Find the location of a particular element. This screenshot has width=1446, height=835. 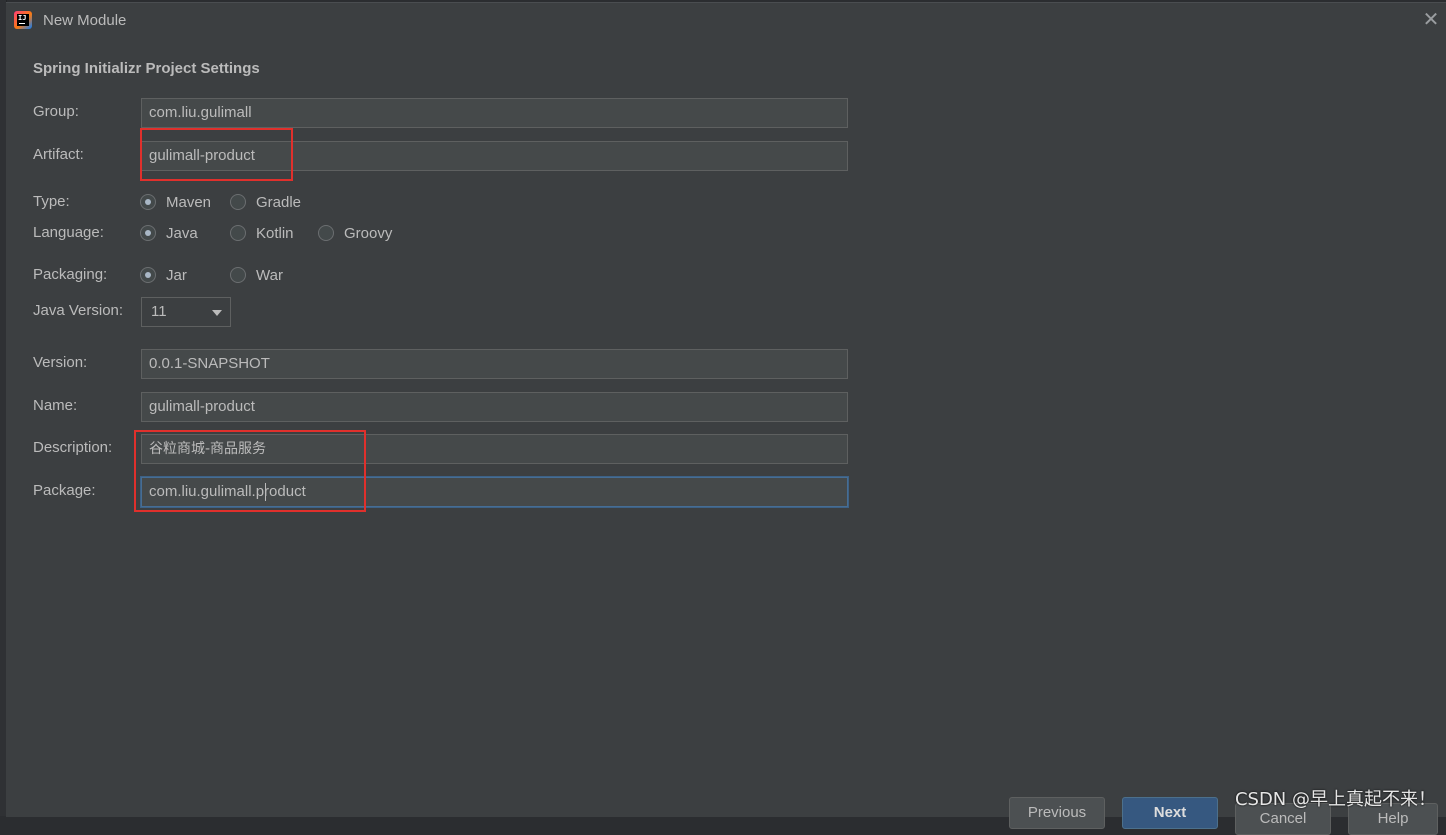

version-label: Version: is located at coordinates (60, 362).